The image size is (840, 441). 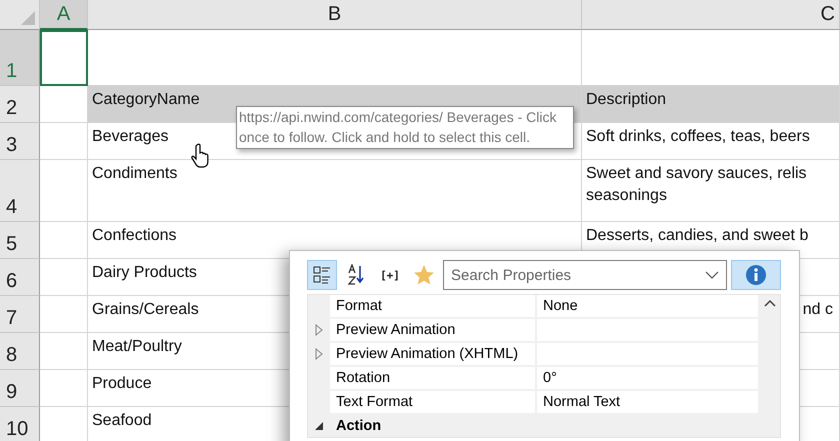 I want to click on property-name: Text Format, so click(x=433, y=403).